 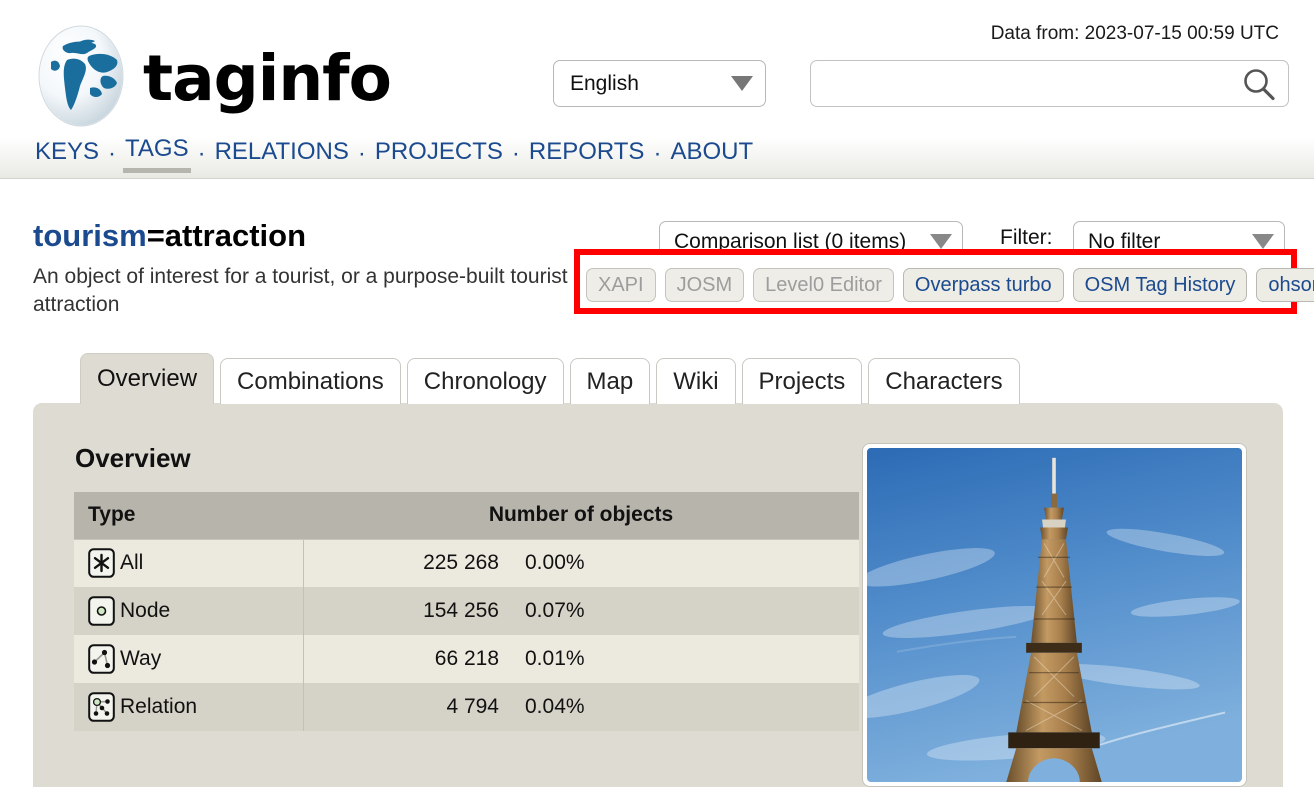 I want to click on filter-label: Filter:, so click(x=1026, y=237).